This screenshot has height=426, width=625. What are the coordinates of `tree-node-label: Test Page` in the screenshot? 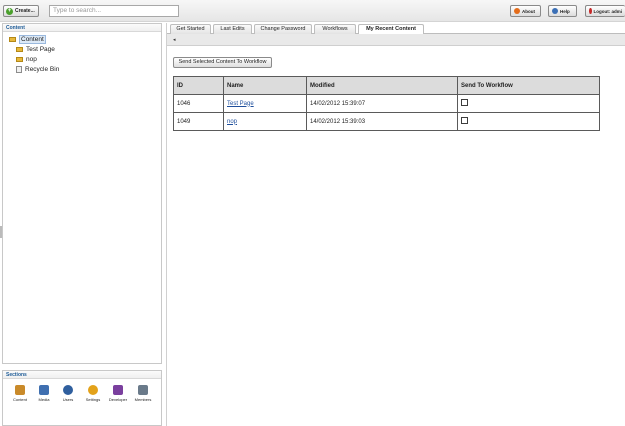 It's located at (40, 49).